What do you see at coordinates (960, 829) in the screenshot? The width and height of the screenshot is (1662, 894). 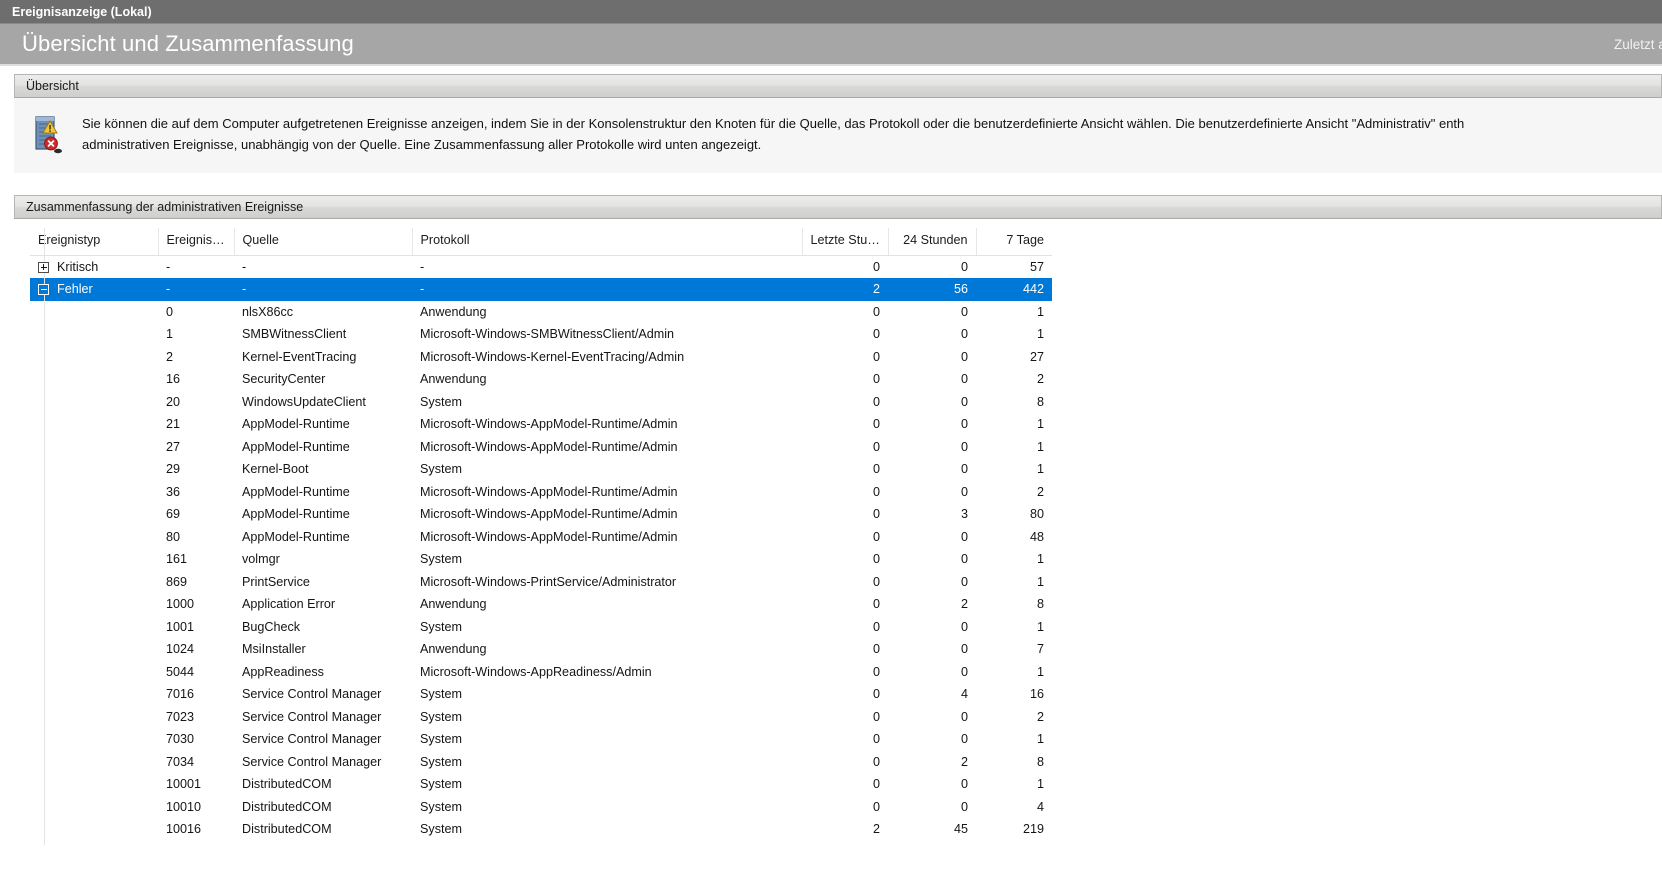 I see `cell-24-hours: 45` at bounding box center [960, 829].